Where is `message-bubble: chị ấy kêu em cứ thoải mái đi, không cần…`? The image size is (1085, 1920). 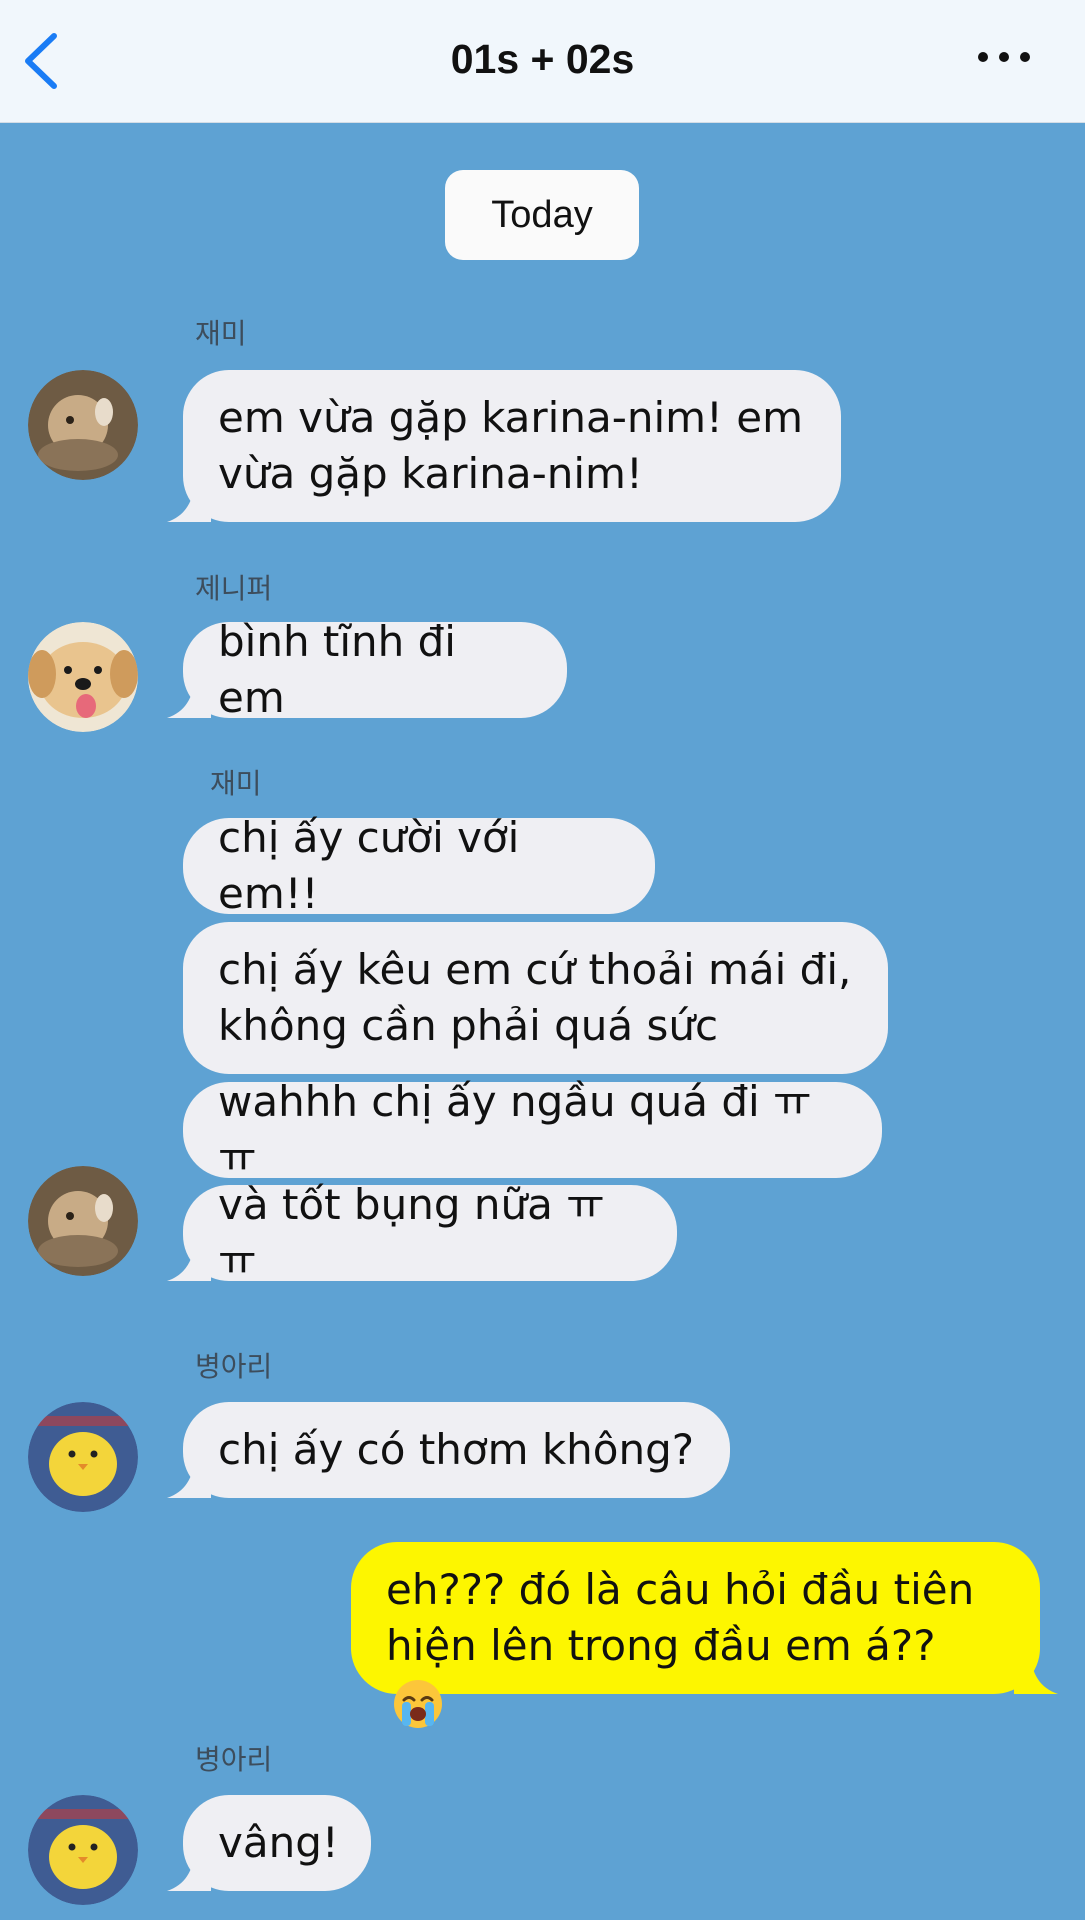
message-bubble: chị ấy kêu em cứ thoải mái đi, không cần… is located at coordinates (535, 998).